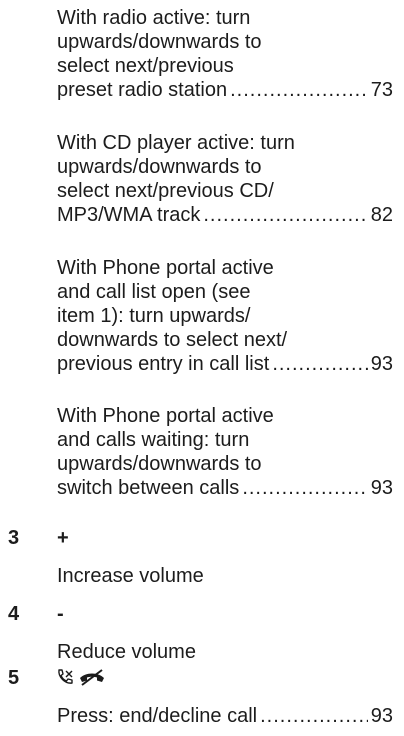 This screenshot has width=404, height=736. Describe the element at coordinates (381, 90) in the screenshot. I see `page-number: 73` at that location.